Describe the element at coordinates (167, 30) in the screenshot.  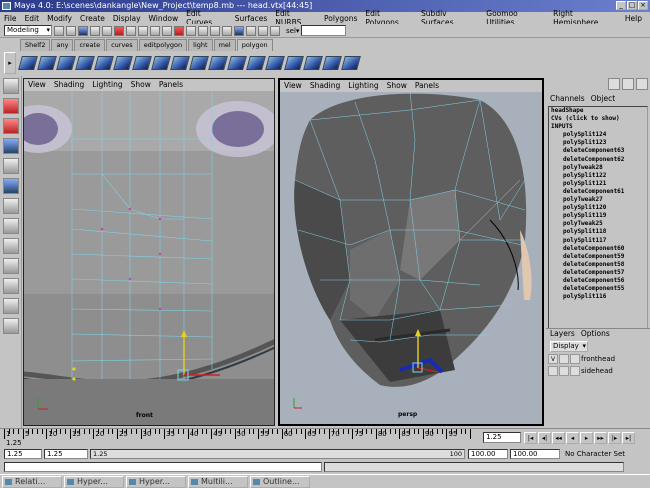
I see `select-surface-icon` at that location.